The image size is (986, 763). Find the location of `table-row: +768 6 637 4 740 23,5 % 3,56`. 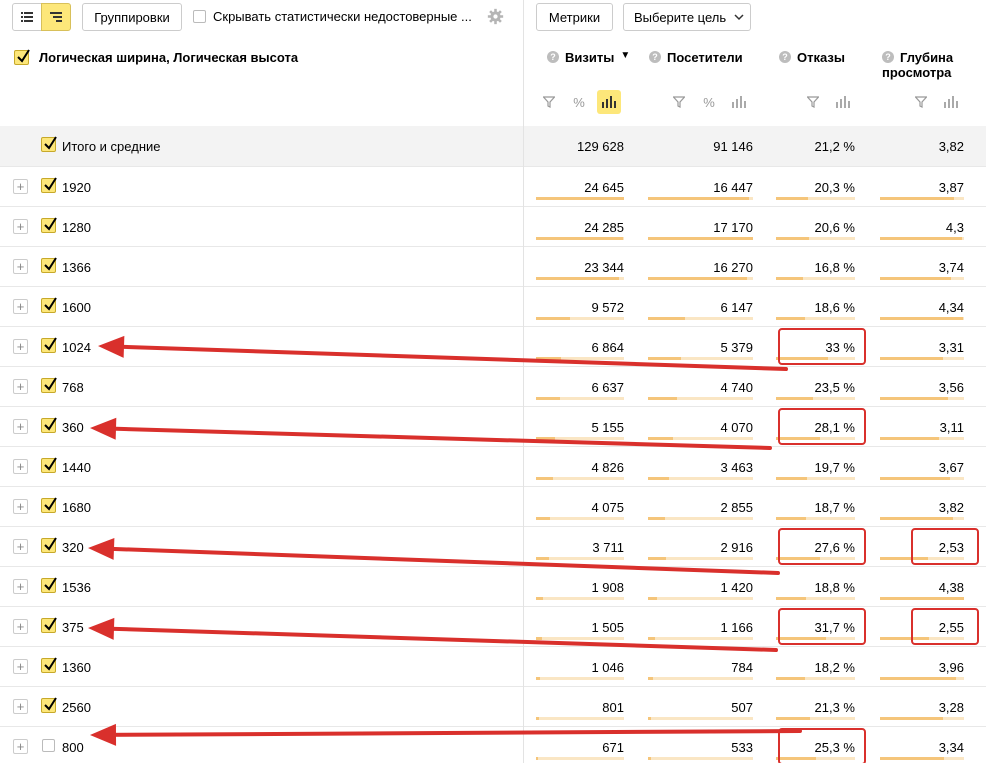

table-row: +768 6 637 4 740 23,5 % 3,56 is located at coordinates (493, 386).